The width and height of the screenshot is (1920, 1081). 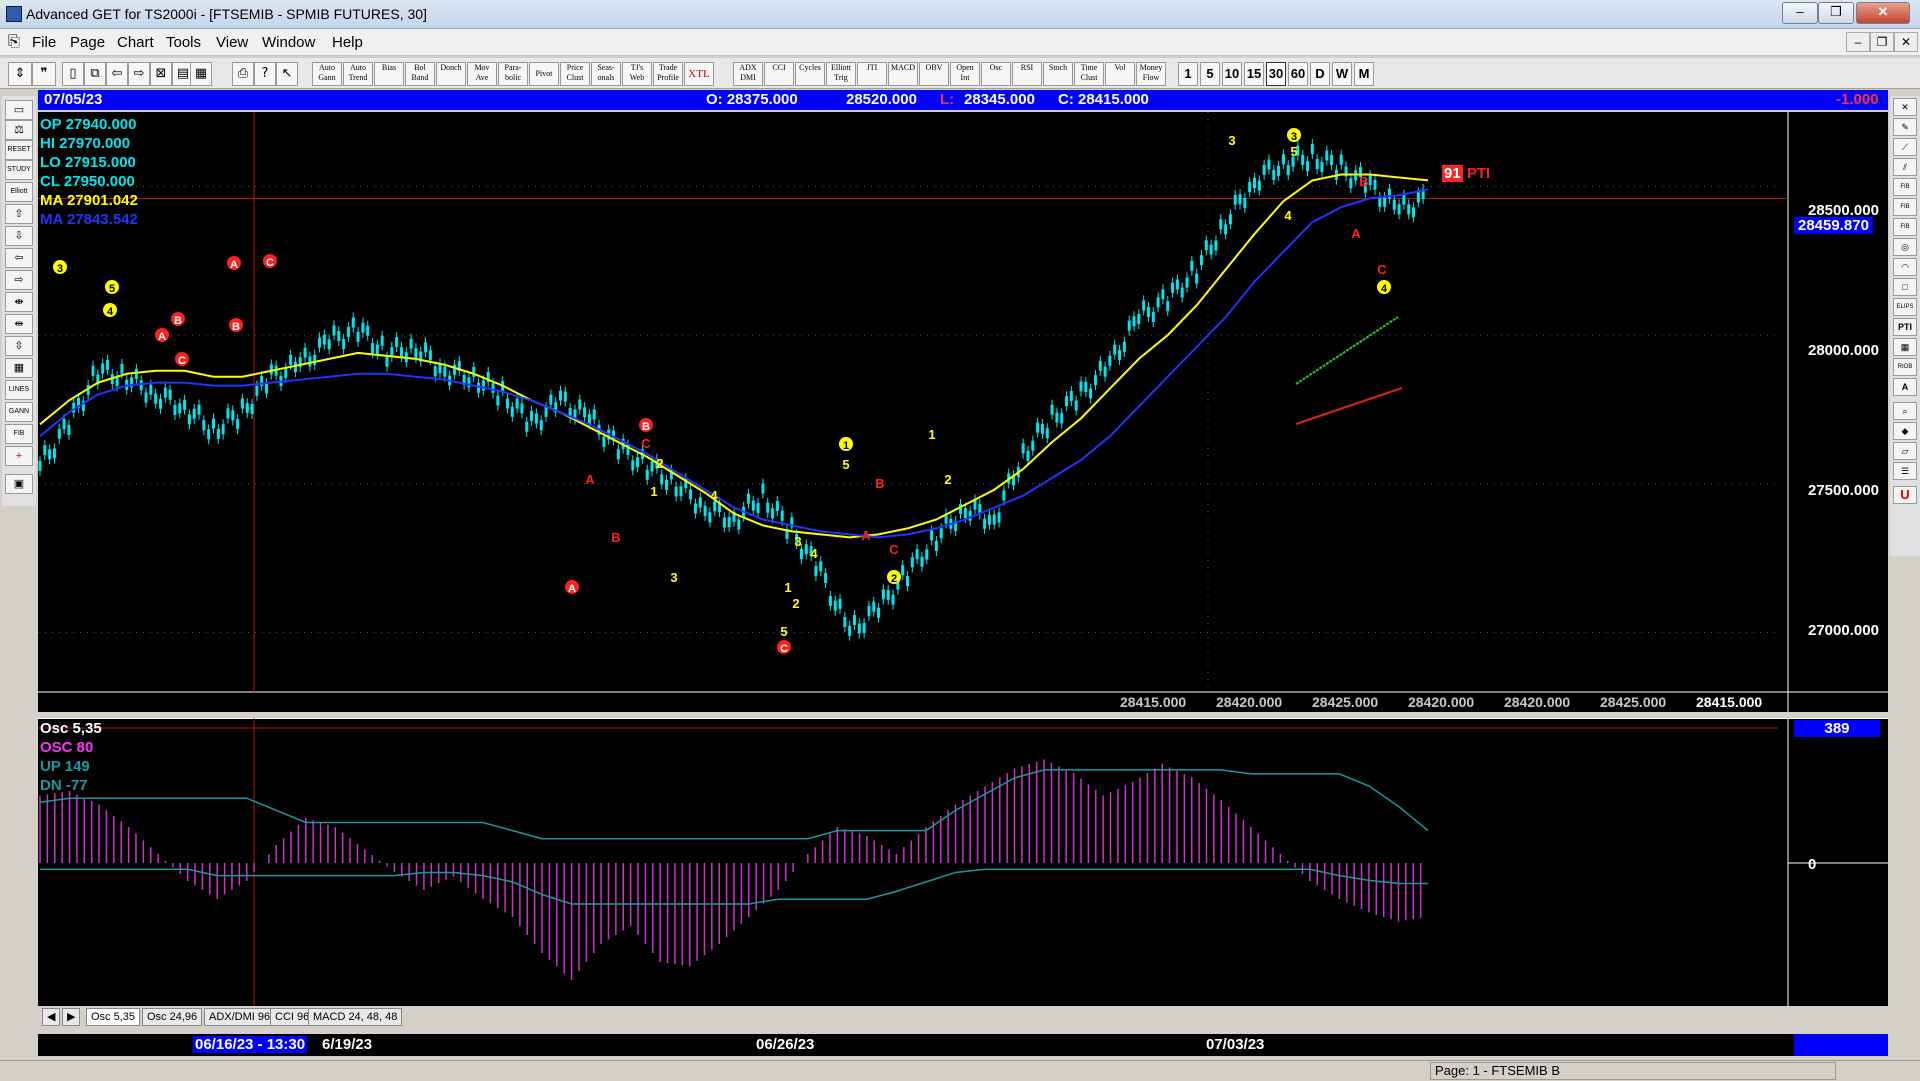 What do you see at coordinates (243, 74) in the screenshot?
I see `print-icon: ⎙` at bounding box center [243, 74].